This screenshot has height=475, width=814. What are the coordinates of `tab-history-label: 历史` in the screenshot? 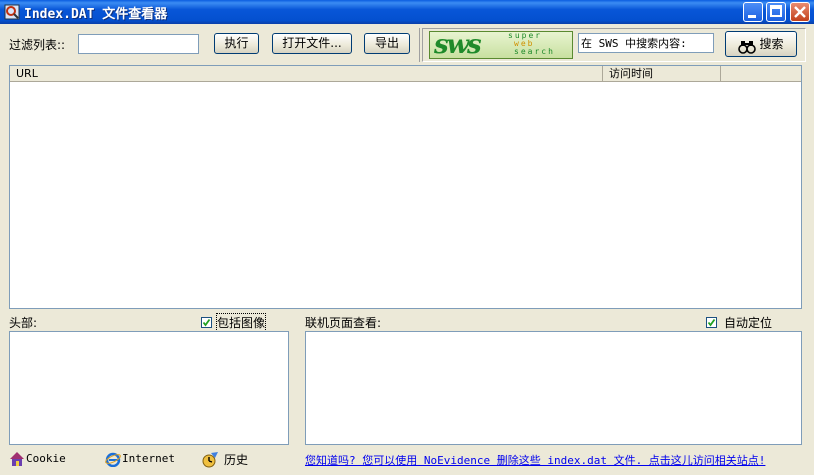 It's located at (236, 460).